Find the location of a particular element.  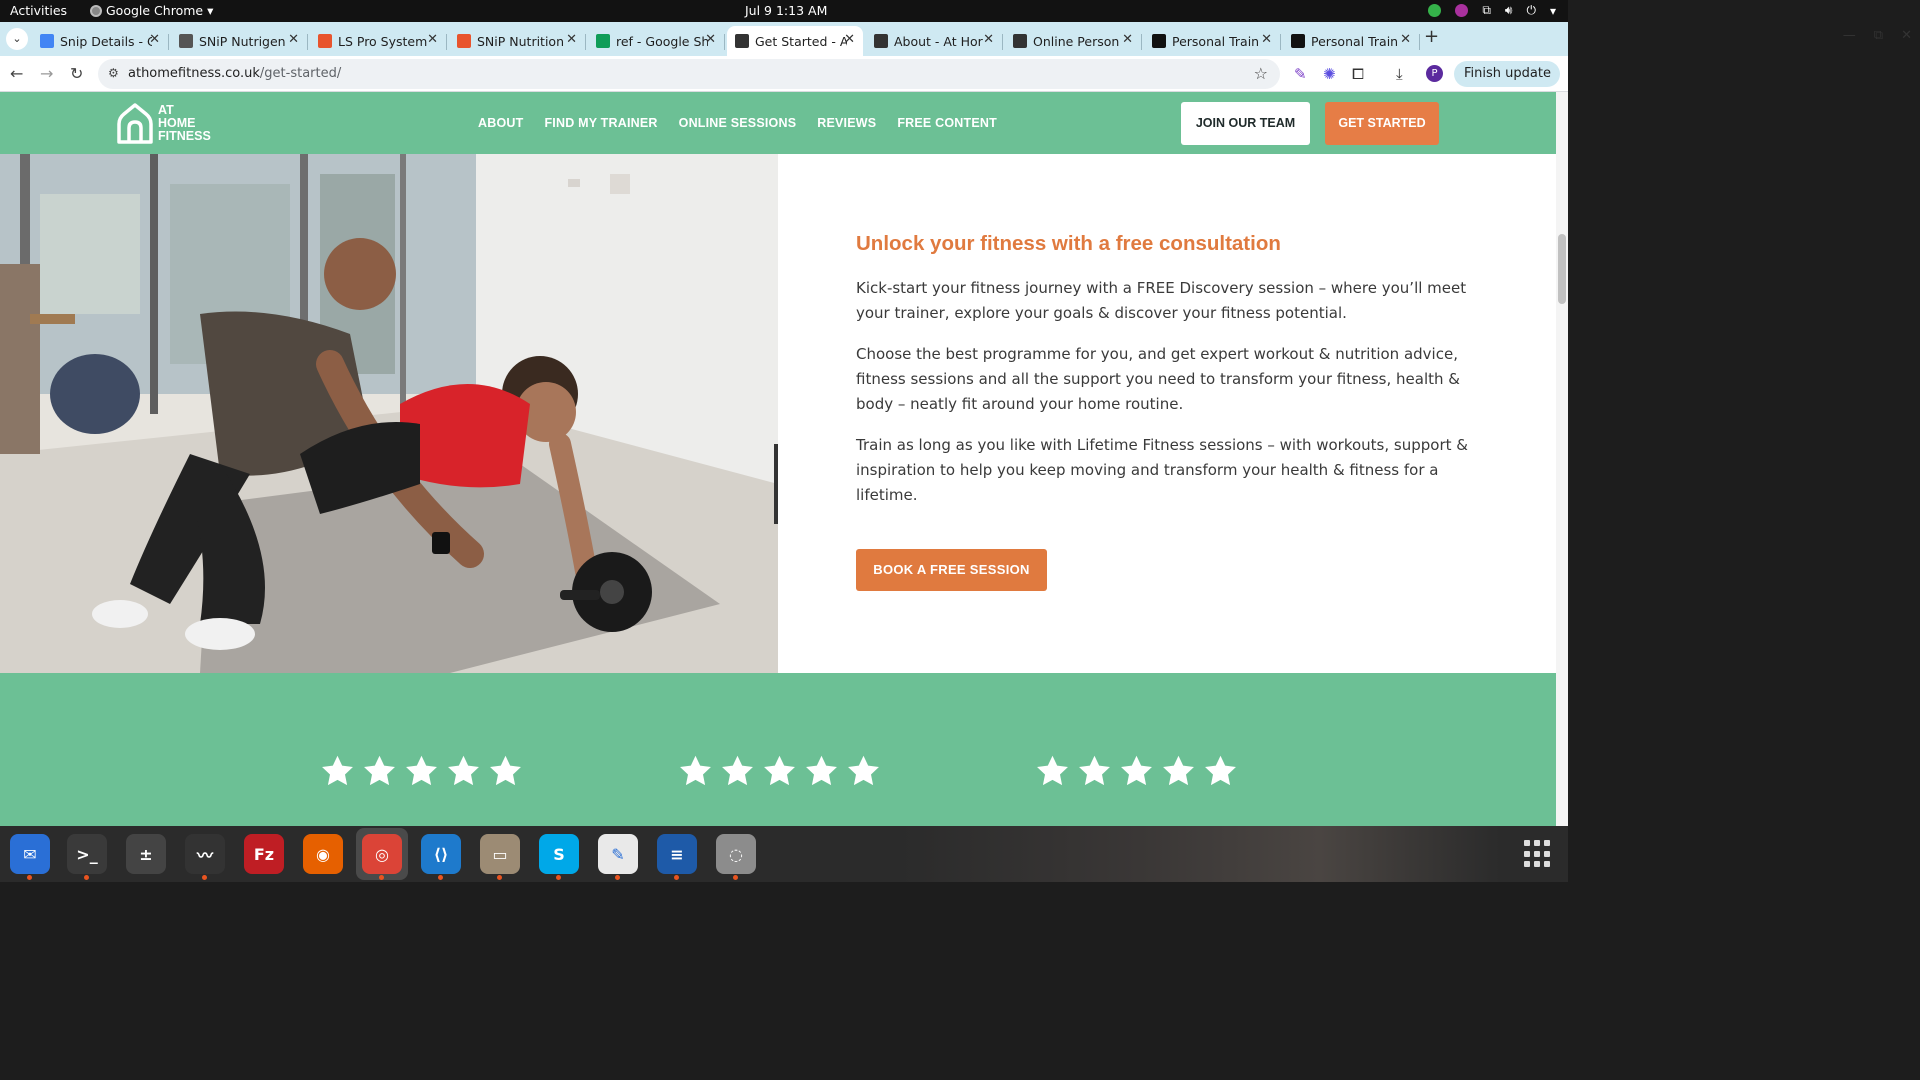

tab-9: Personal Train ✕ is located at coordinates (1212, 41).